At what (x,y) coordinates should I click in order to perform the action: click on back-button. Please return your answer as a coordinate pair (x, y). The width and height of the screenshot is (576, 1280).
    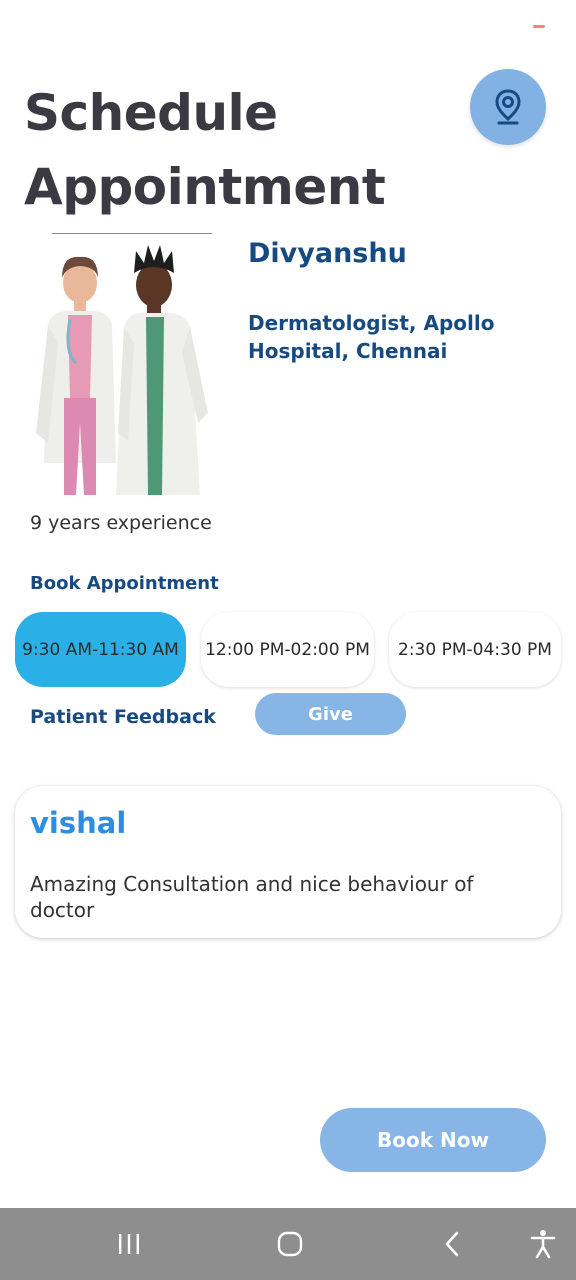
    Looking at the image, I should click on (452, 1244).